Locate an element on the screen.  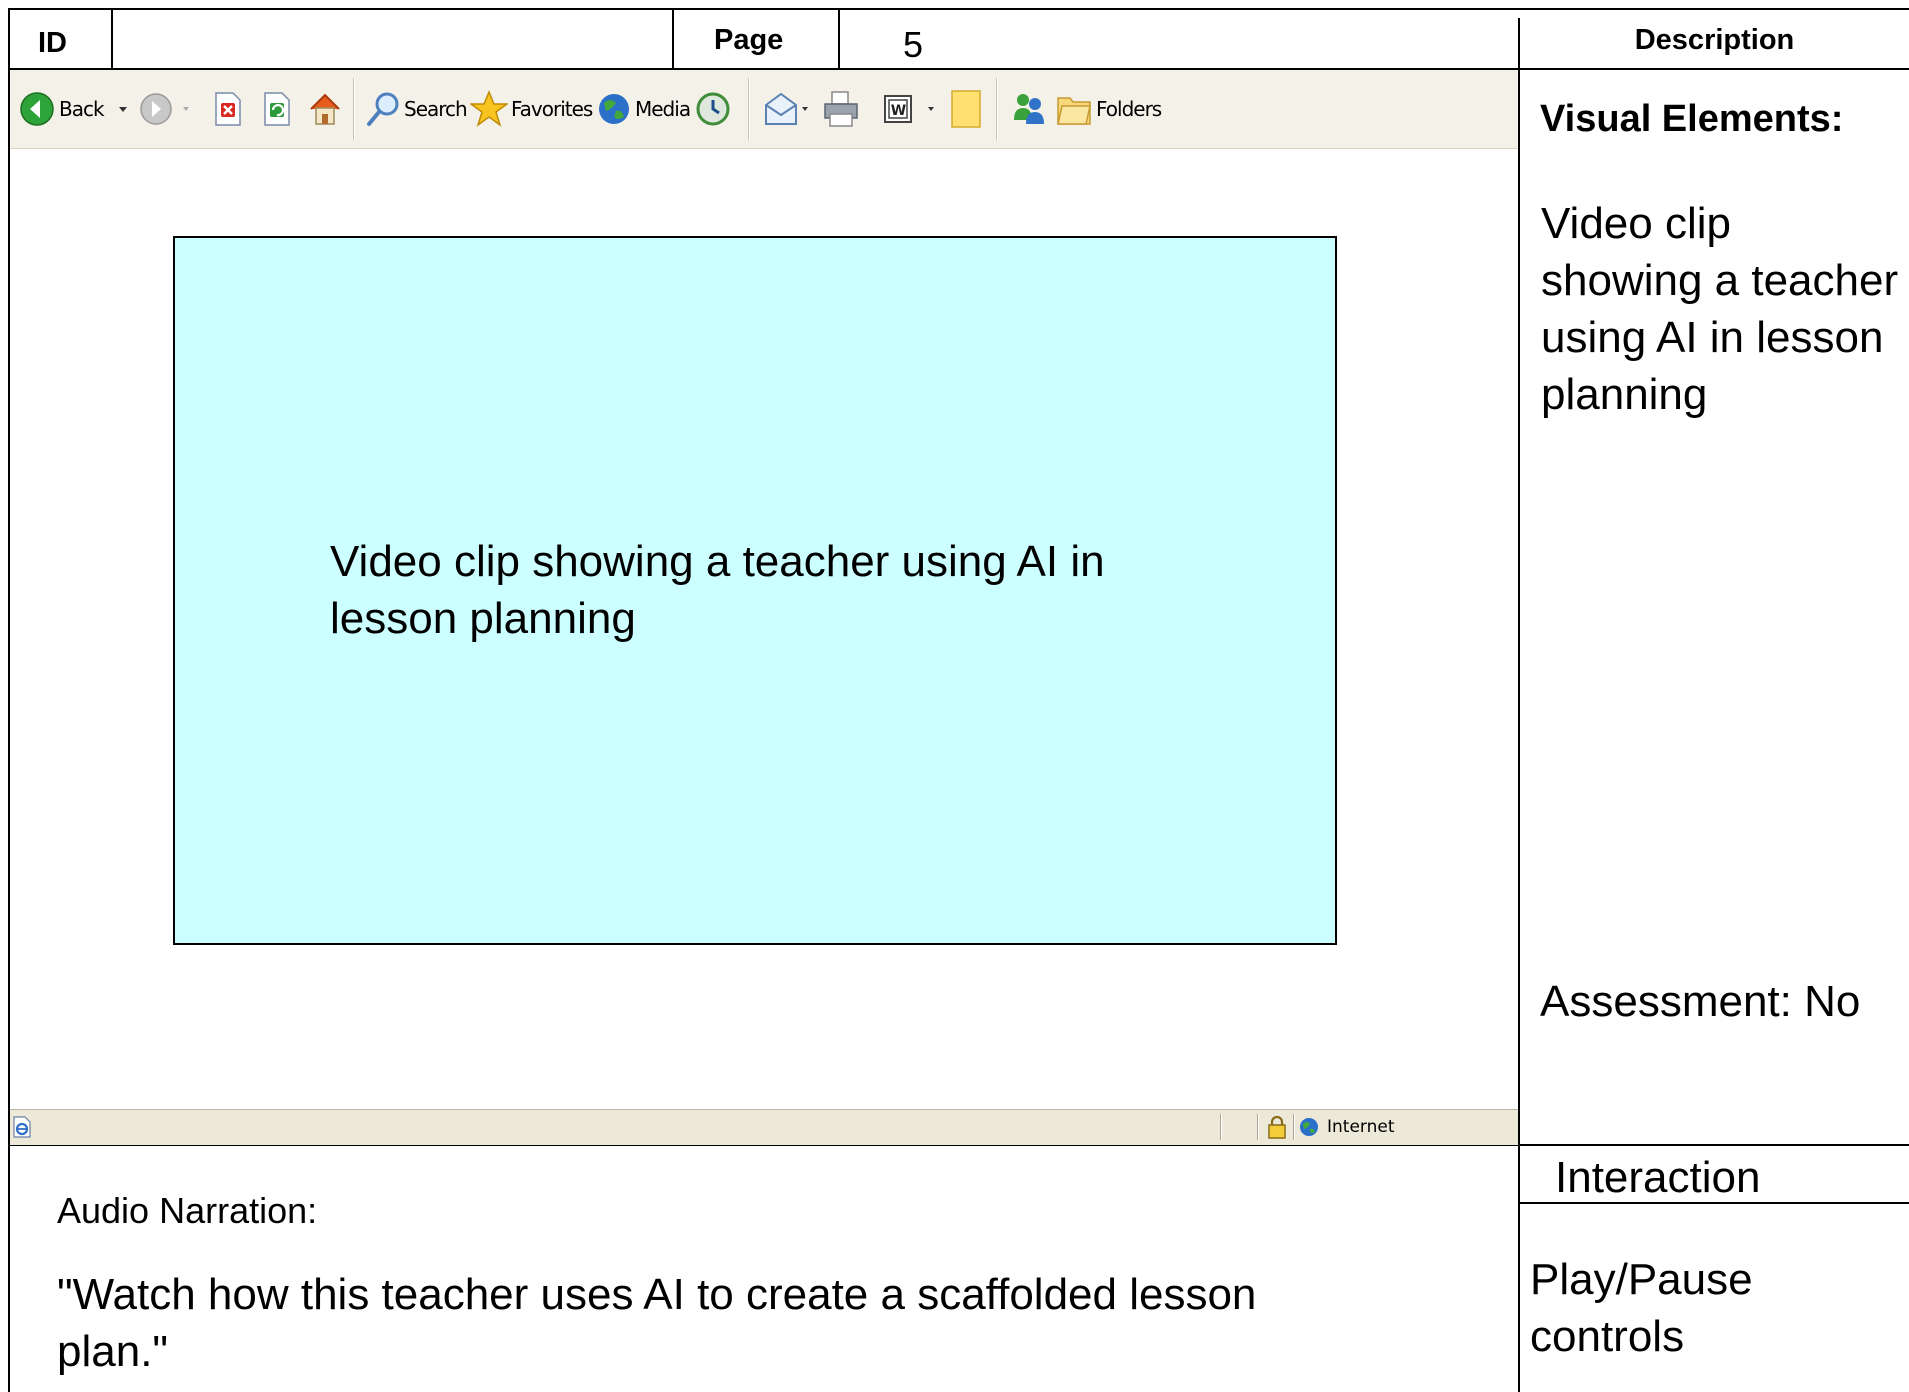
back-button: Back is located at coordinates (75, 109).